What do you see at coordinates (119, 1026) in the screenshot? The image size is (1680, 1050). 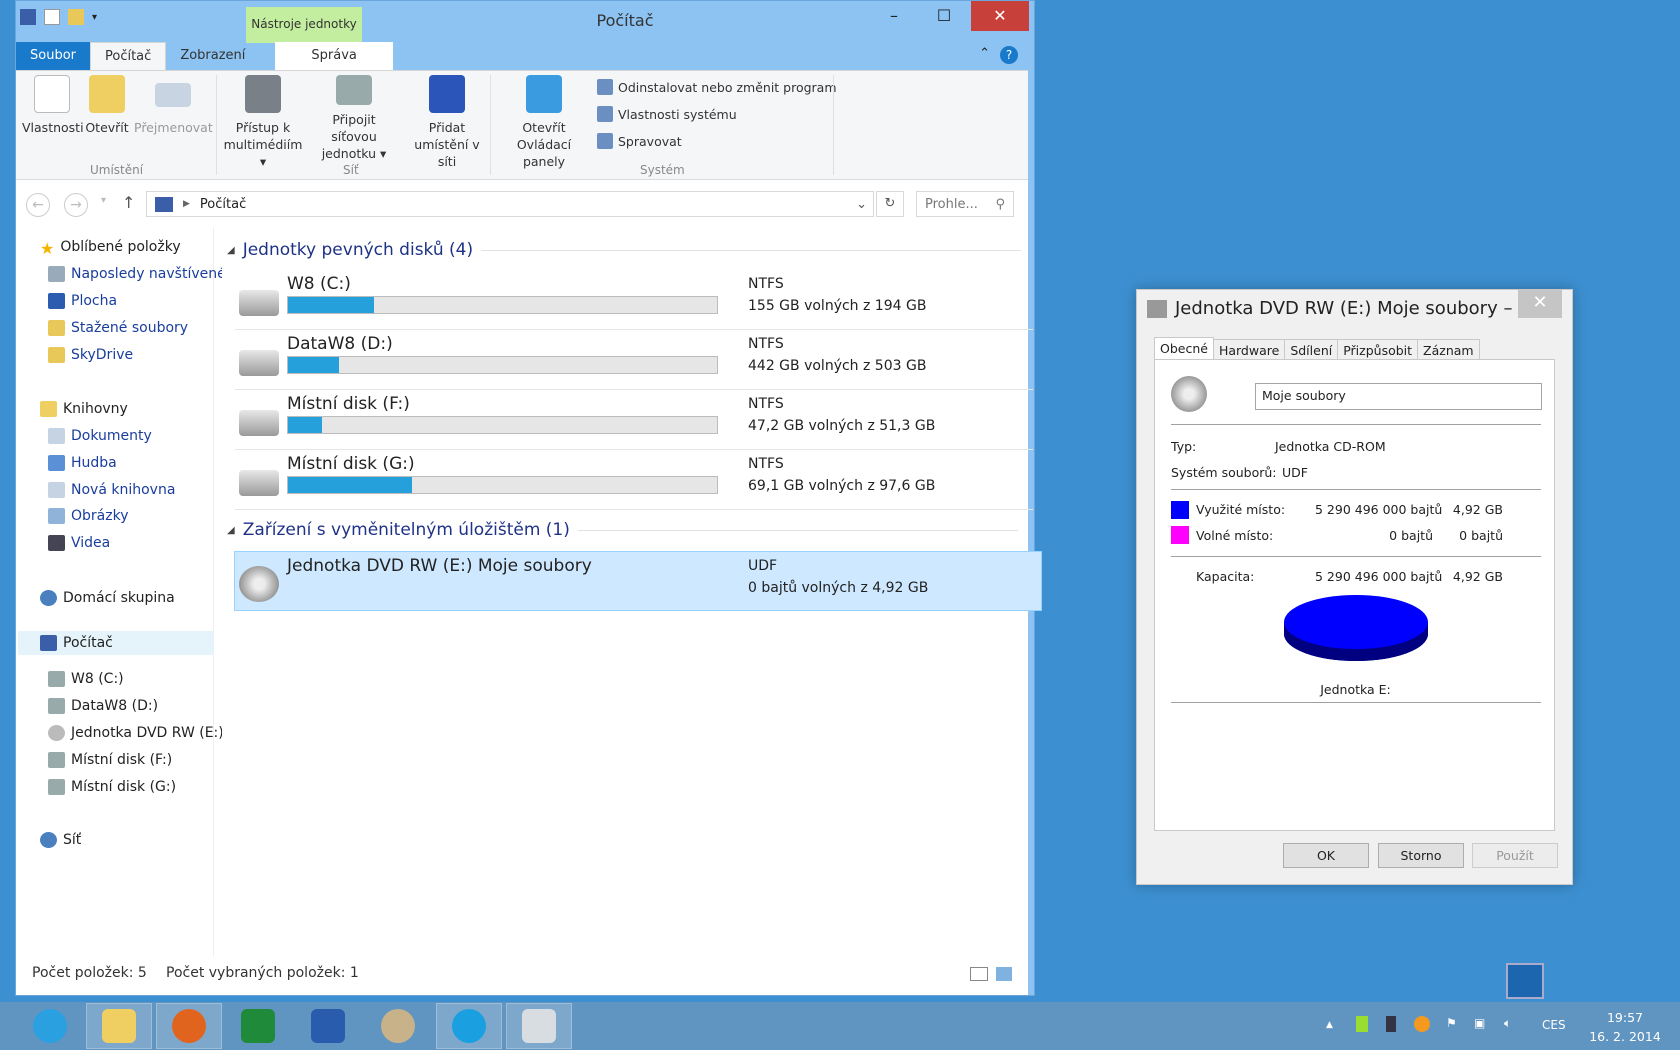 I see `taskbar-file-explorer` at bounding box center [119, 1026].